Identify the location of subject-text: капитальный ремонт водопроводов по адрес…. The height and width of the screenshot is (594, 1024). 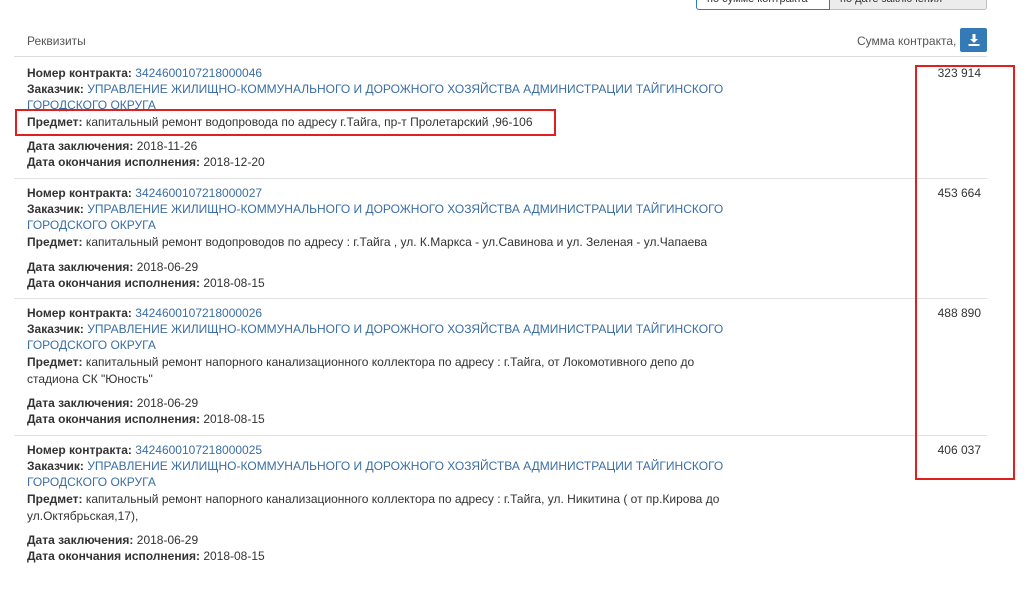
(396, 242).